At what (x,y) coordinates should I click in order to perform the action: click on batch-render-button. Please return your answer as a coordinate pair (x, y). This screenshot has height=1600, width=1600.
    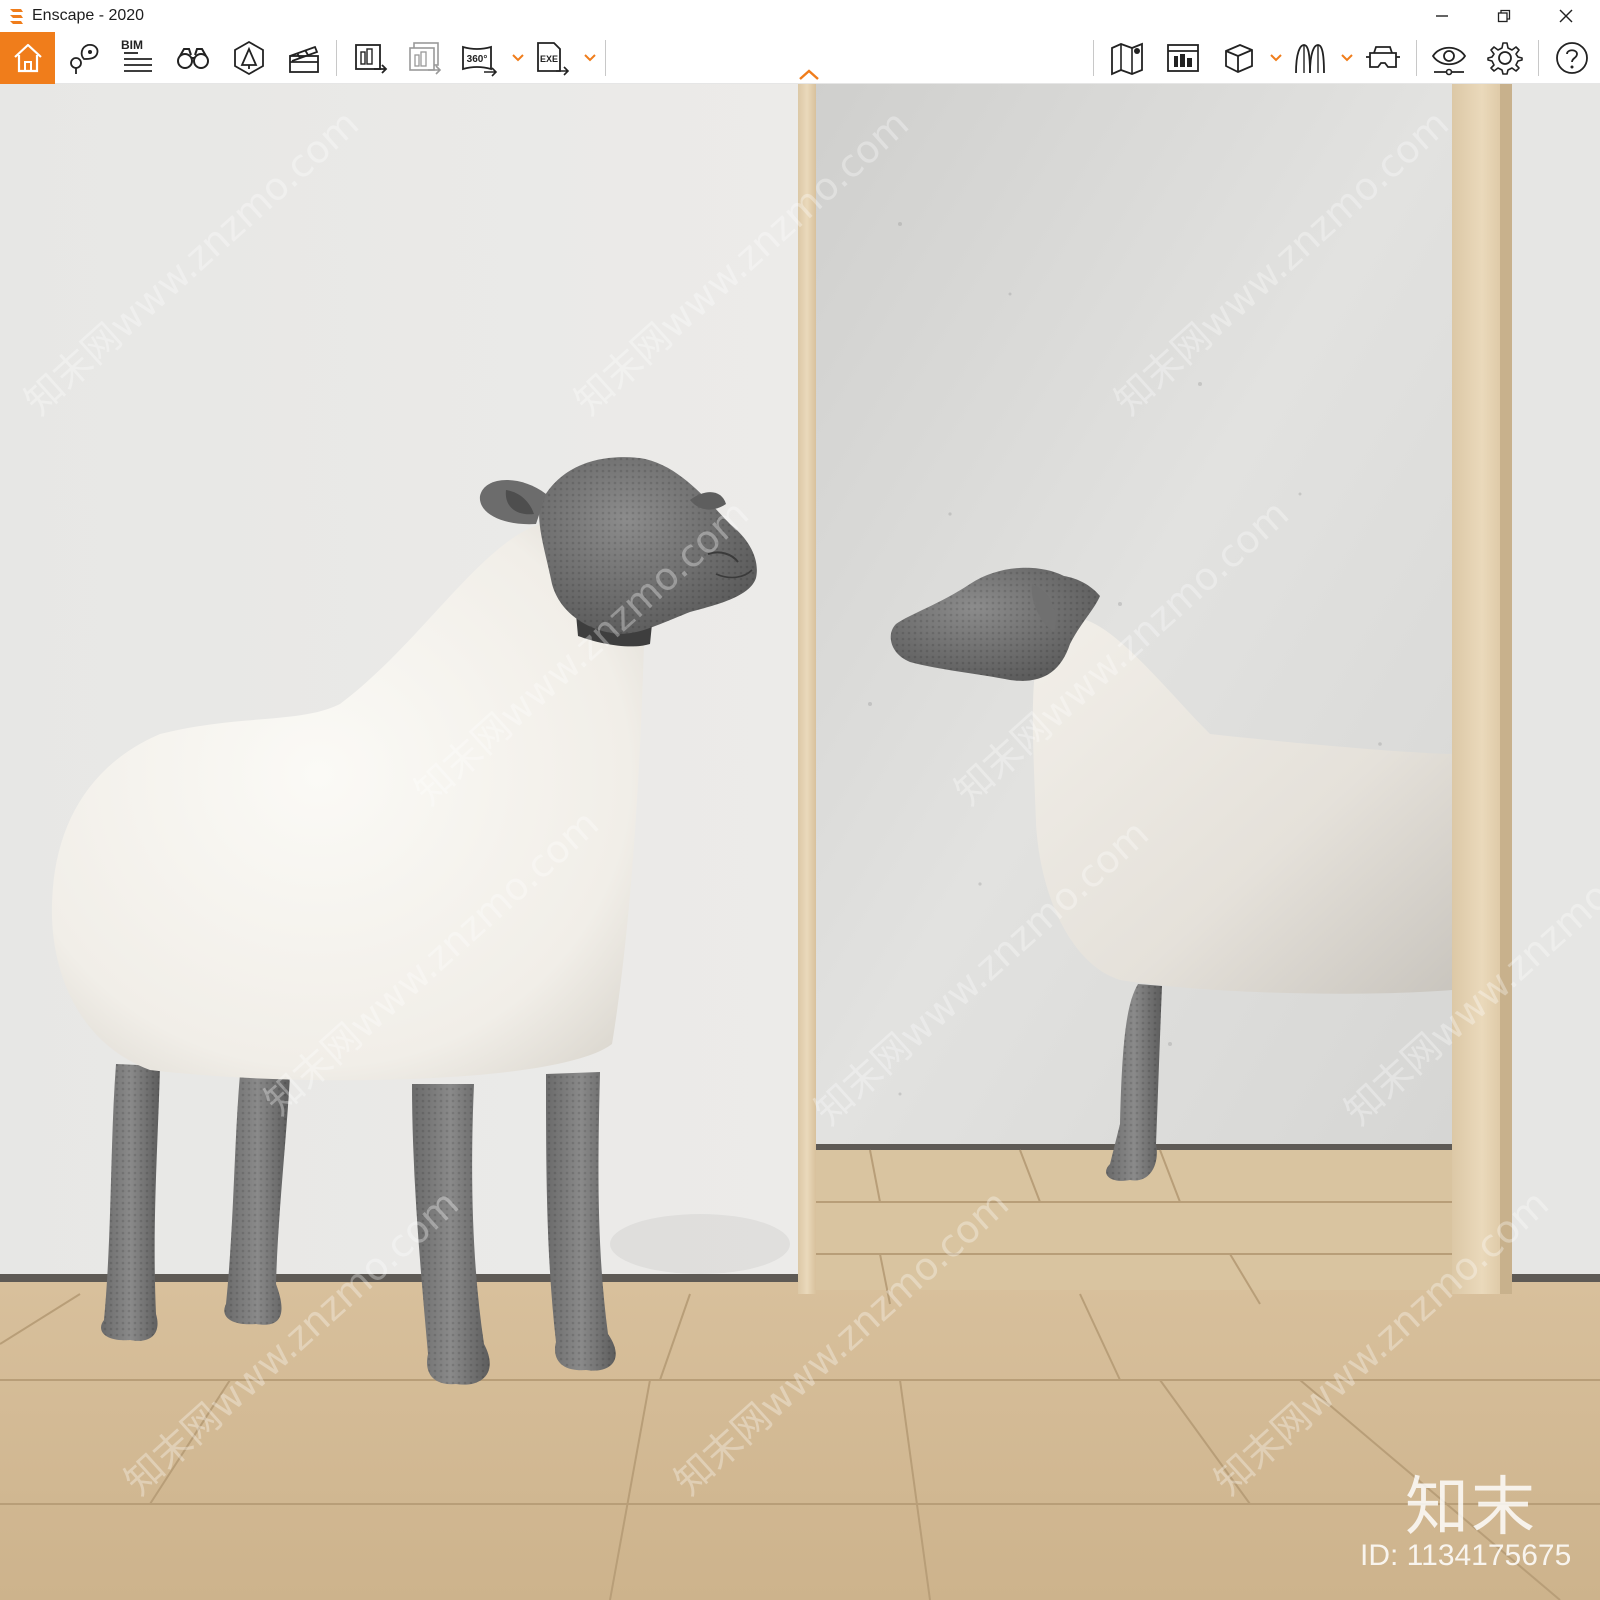
    Looking at the image, I should click on (425, 58).